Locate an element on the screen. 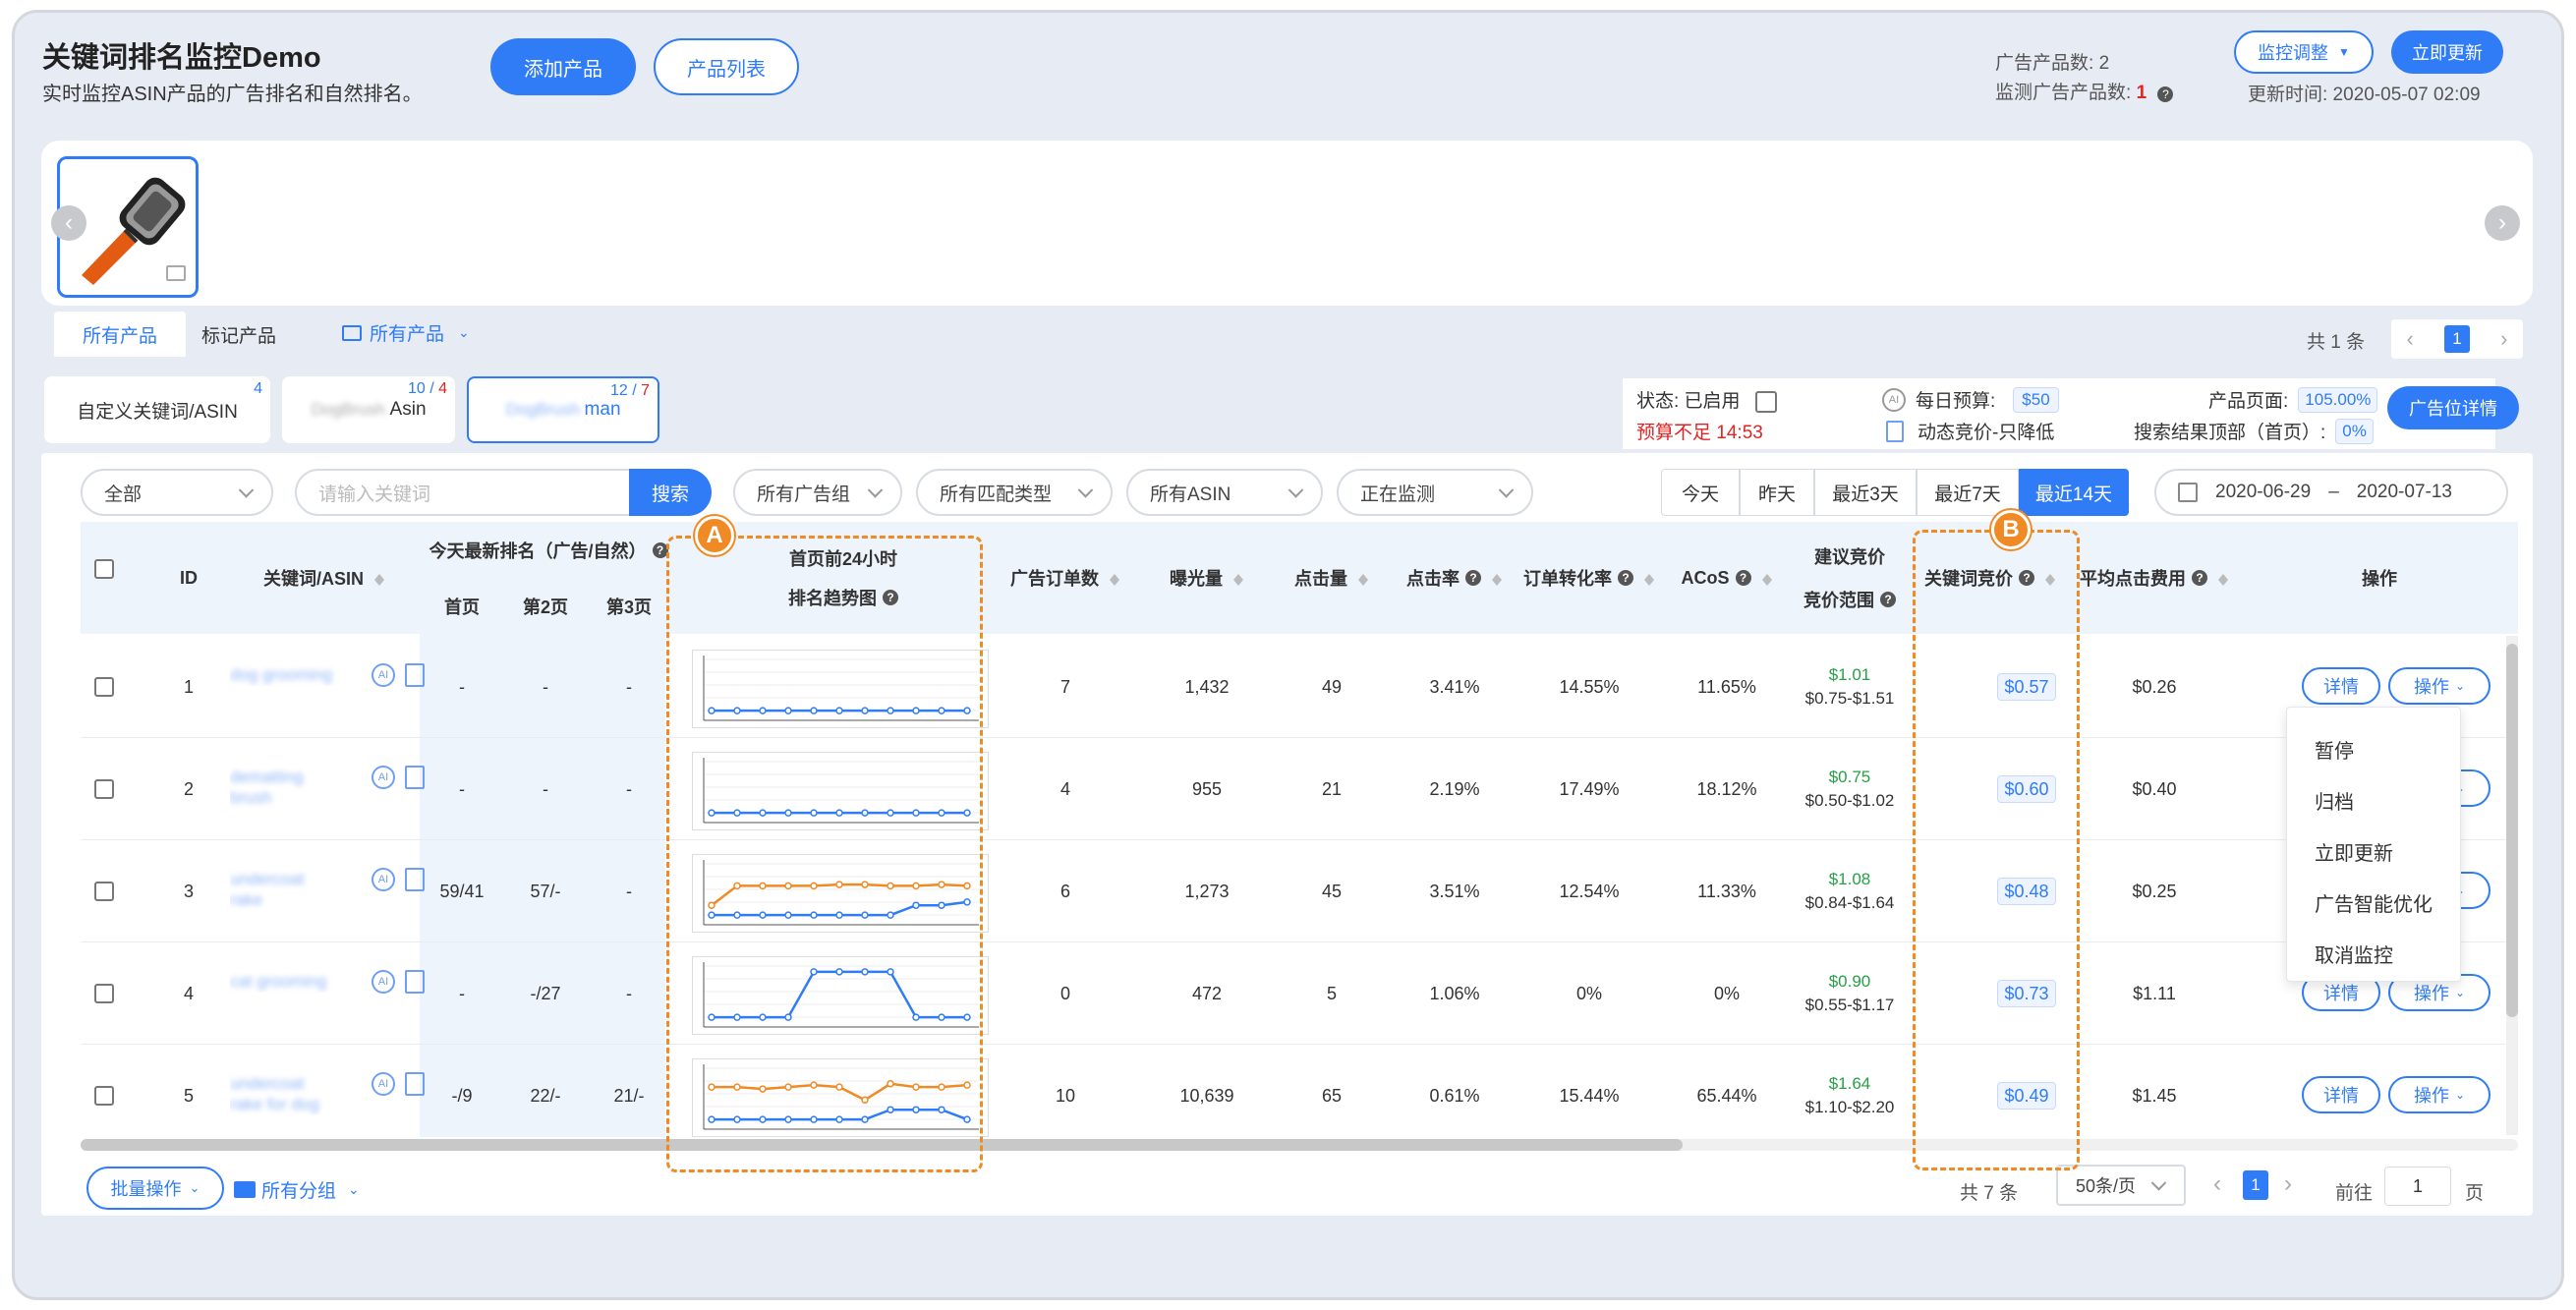  operations-dropdown-menu: 暂停 归档 立即更新 广告智能优化 取消监控 is located at coordinates (2374, 844).